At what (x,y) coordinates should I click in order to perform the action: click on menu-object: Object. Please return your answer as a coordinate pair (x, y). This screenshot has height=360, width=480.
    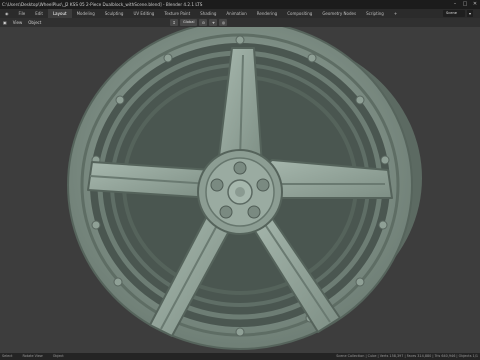
    Looking at the image, I should click on (34, 22).